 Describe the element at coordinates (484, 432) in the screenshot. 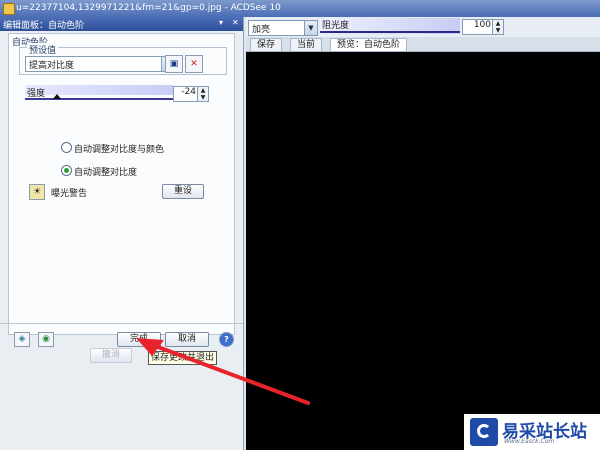

I see `site-logo-icon` at that location.